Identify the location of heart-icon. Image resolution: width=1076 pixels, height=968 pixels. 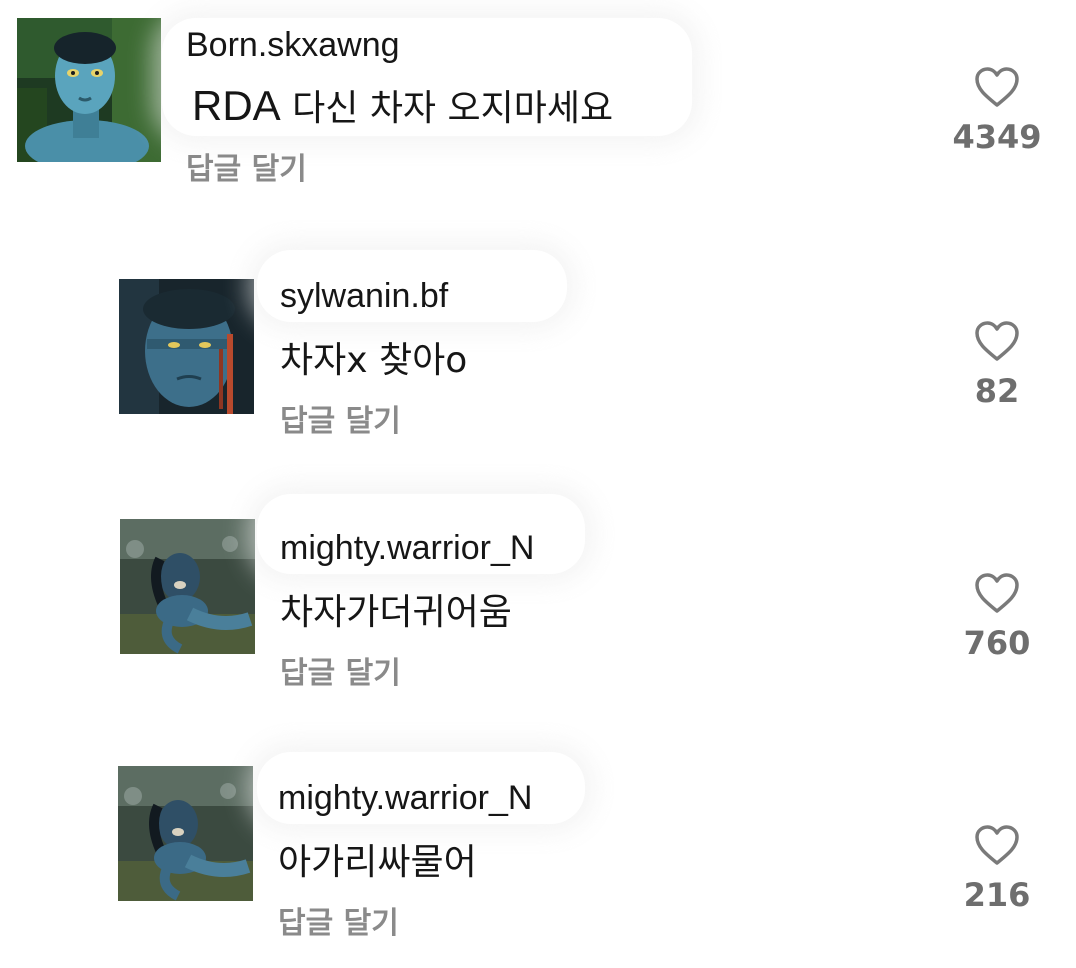
(997, 845).